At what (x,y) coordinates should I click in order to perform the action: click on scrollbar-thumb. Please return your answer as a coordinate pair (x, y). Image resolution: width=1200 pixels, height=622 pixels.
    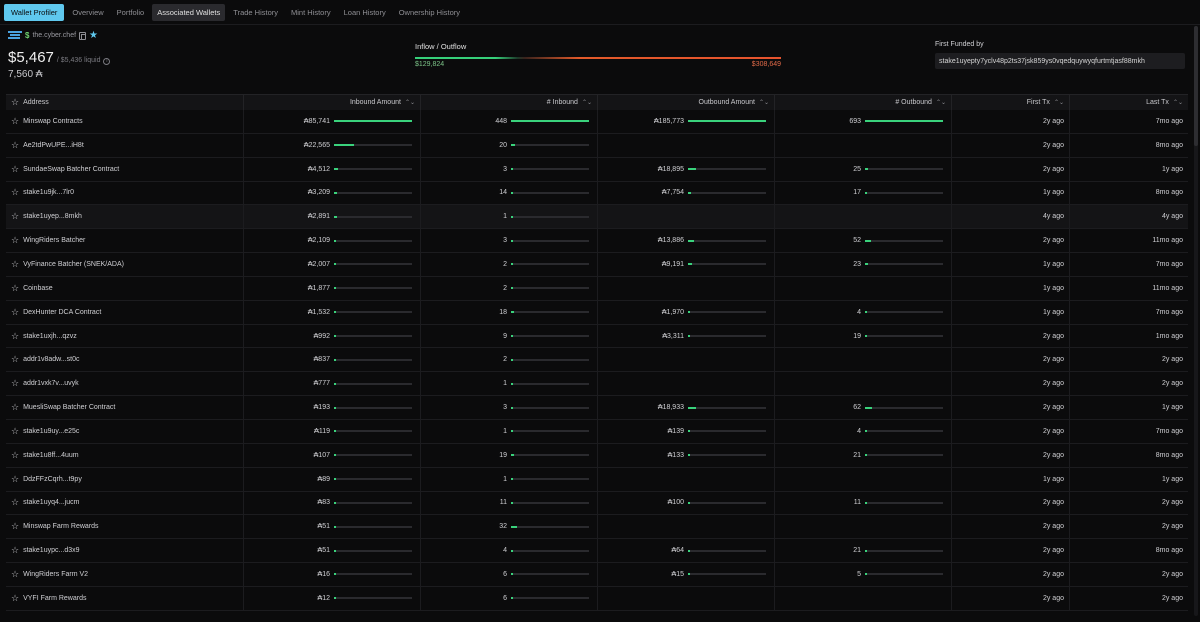
    Looking at the image, I should click on (1196, 86).